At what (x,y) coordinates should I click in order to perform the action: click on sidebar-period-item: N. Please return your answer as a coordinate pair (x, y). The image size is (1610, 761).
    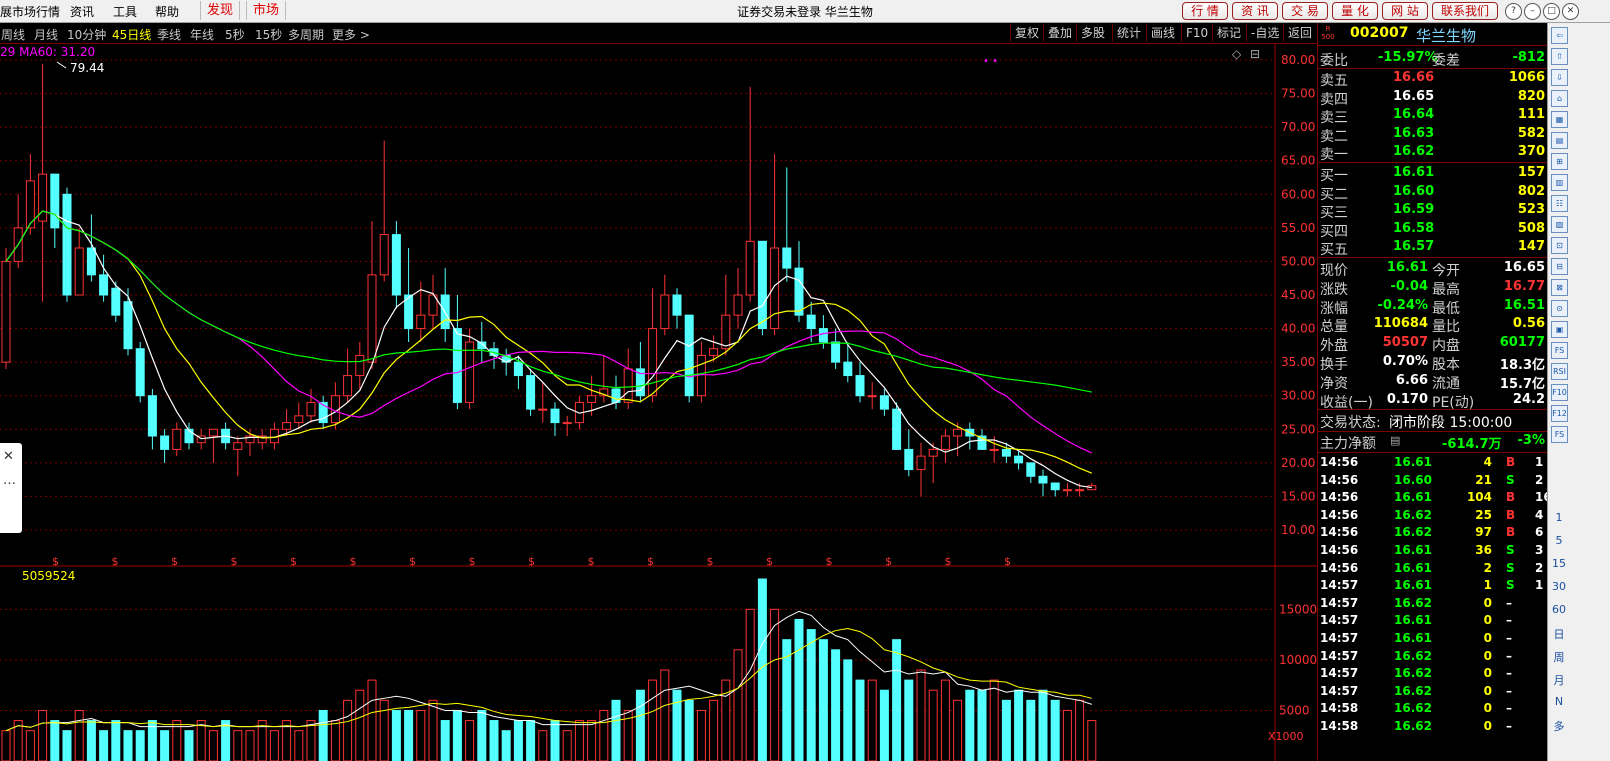
    Looking at the image, I should click on (1559, 701).